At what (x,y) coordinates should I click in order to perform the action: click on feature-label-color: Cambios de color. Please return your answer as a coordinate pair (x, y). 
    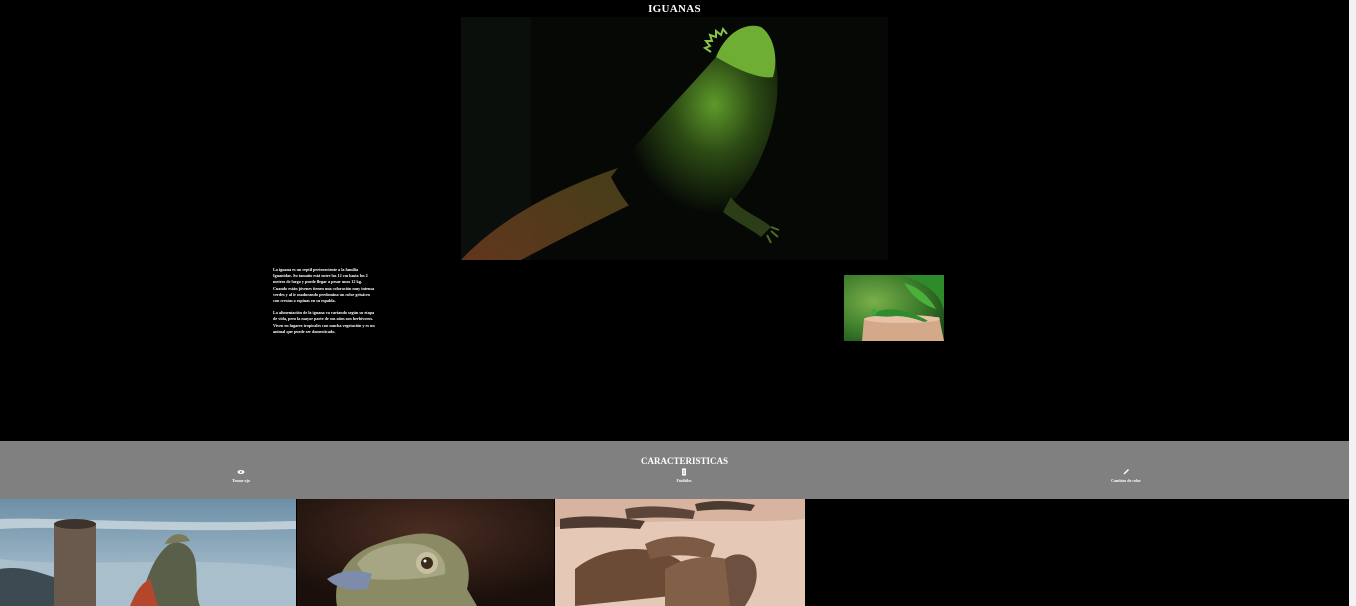
    Looking at the image, I should click on (1126, 480).